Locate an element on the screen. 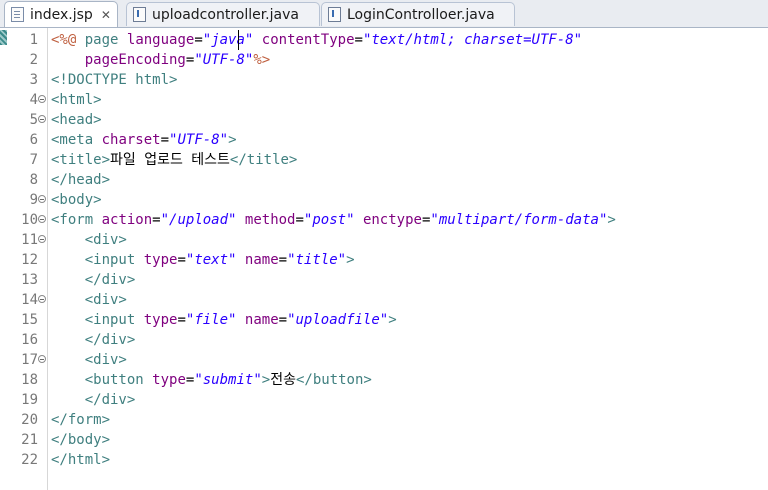 The width and height of the screenshot is (768, 490). code-text: <meta charset="UTF-8"> is located at coordinates (144, 140).